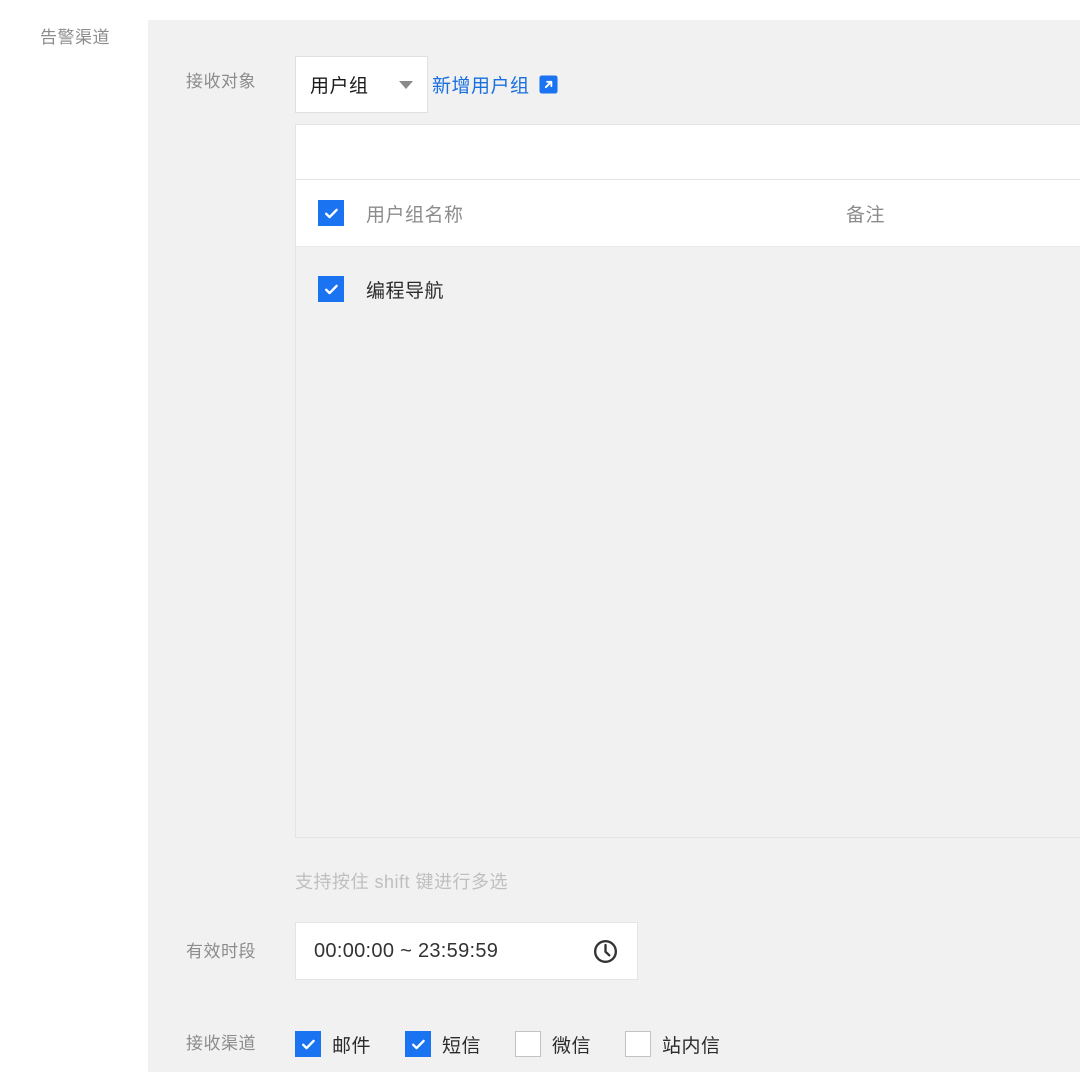 This screenshot has height=1084, width=1080. I want to click on valid-period-row: 有效时段 00:00:00 ~ 23:59:59, so click(614, 953).